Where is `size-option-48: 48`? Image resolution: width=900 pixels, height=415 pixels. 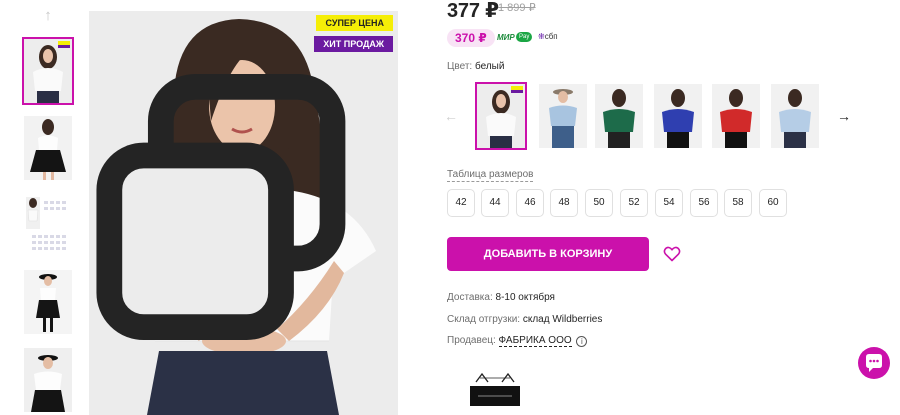 size-option-48: 48 is located at coordinates (564, 203).